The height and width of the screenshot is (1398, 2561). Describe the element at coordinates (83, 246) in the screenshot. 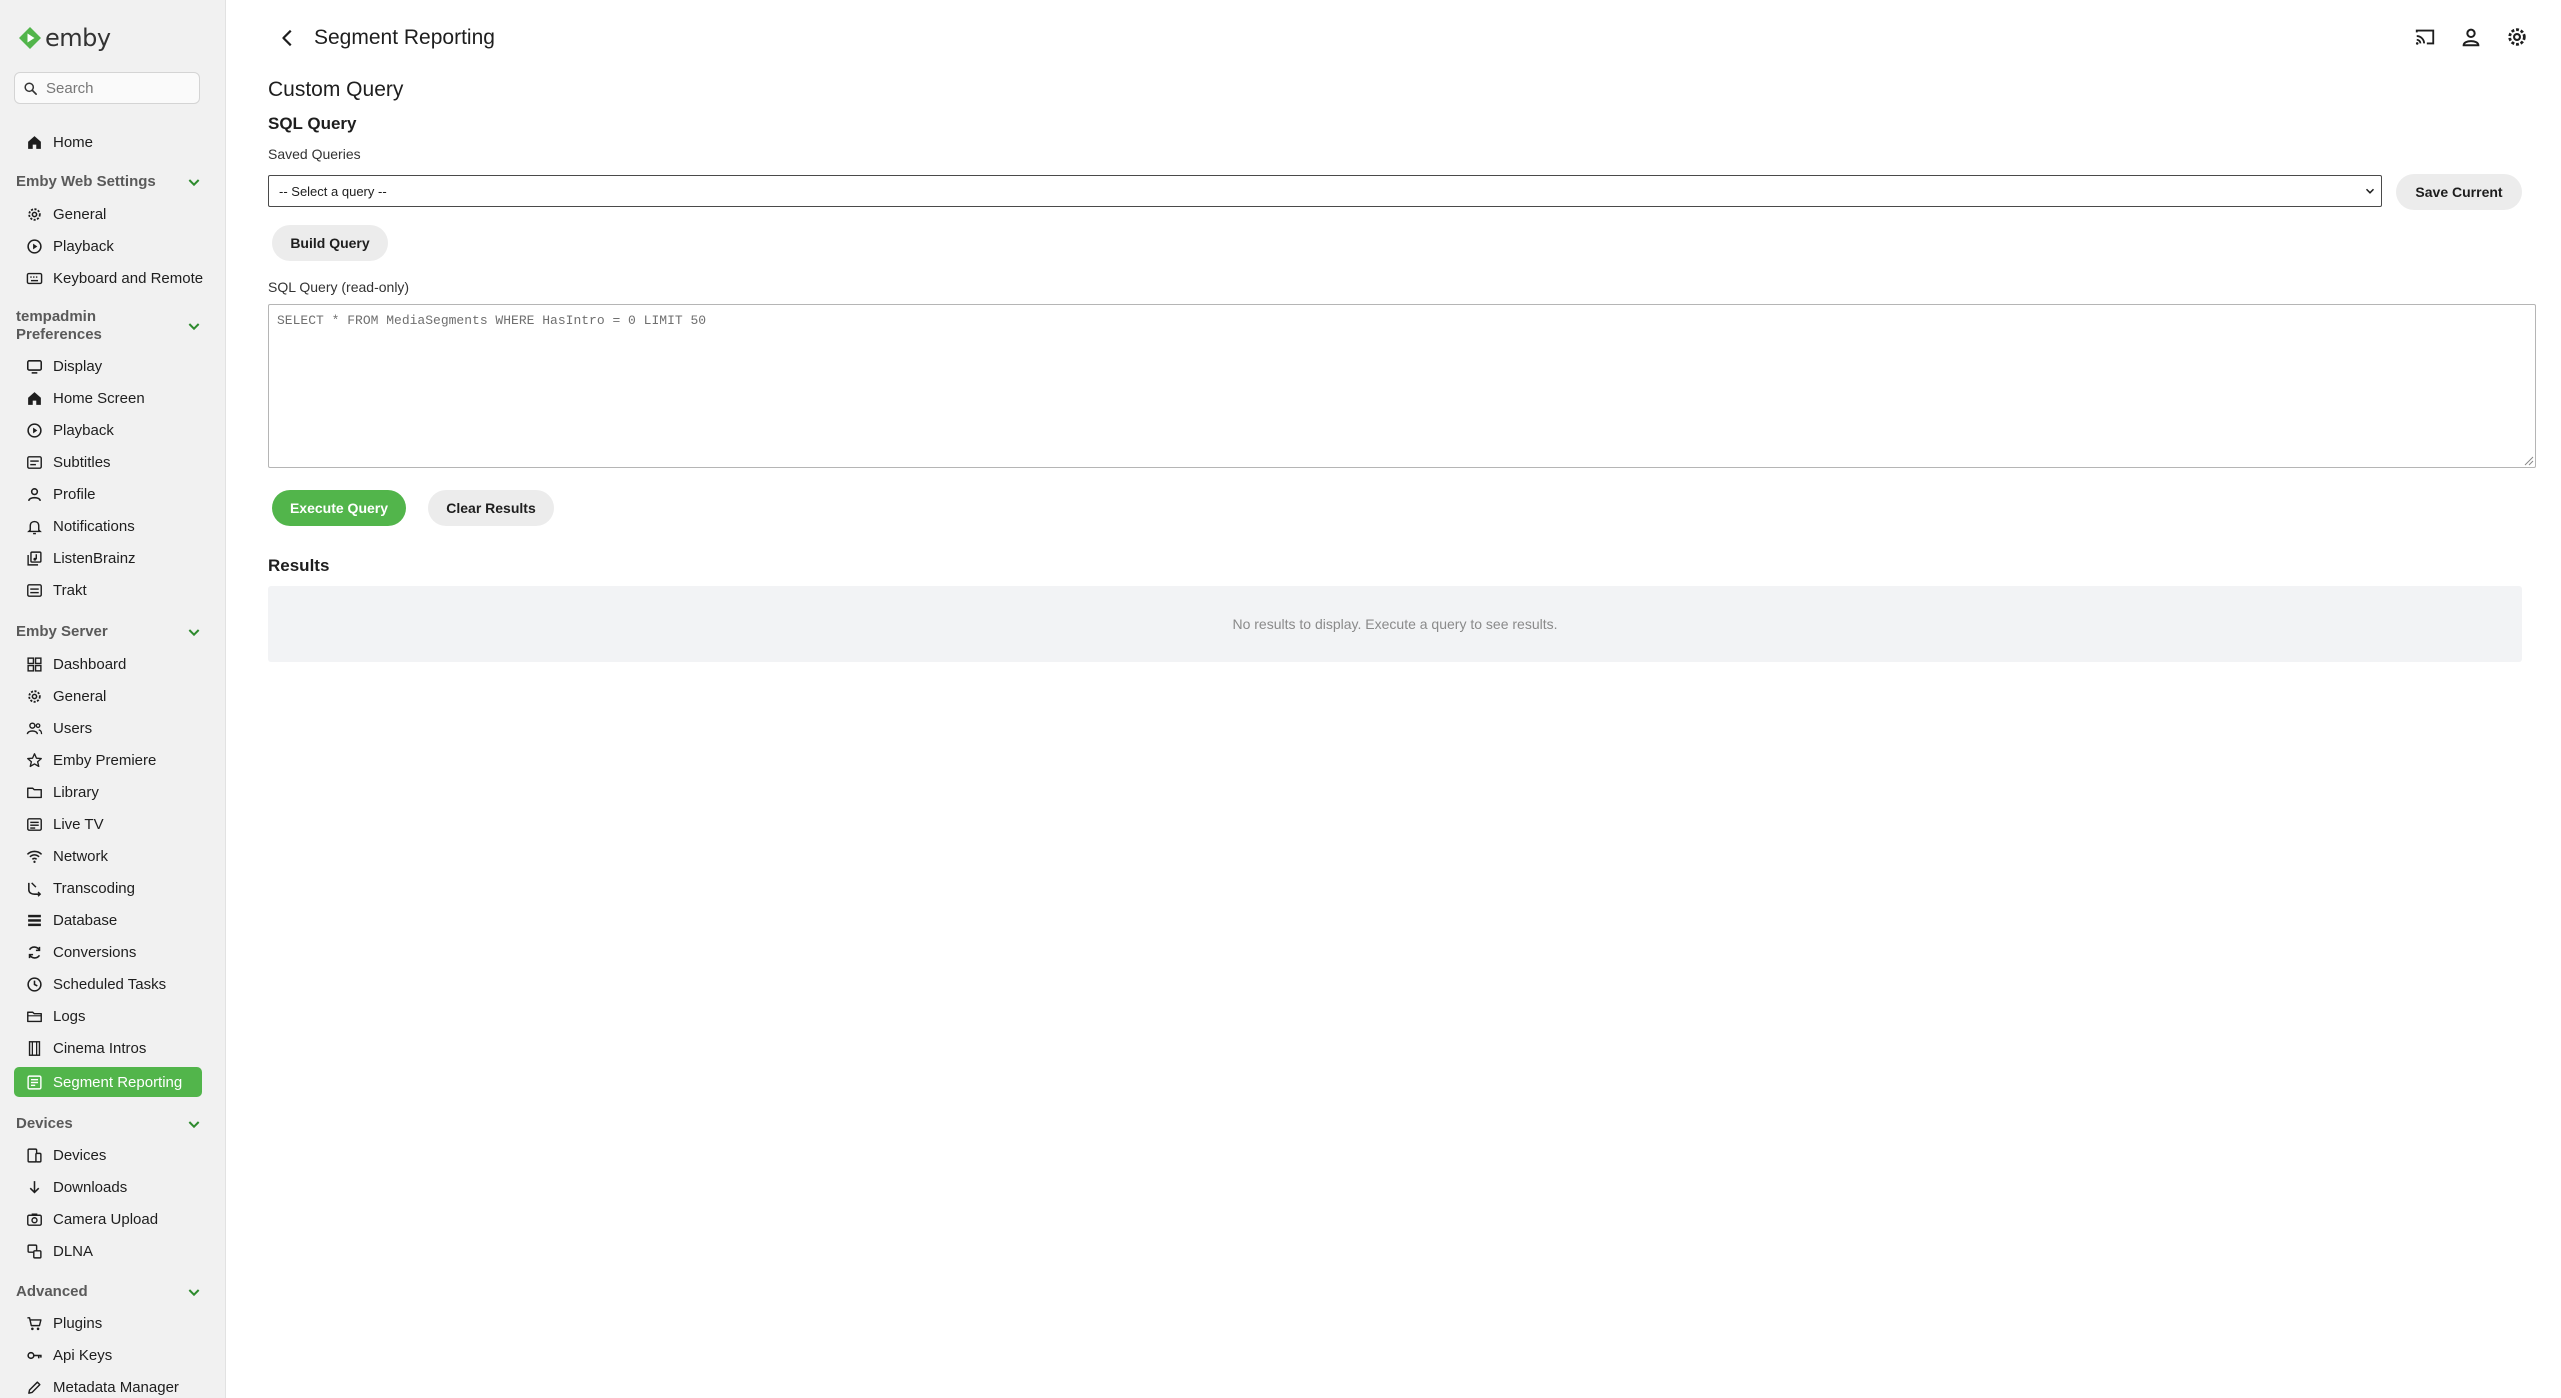

I see `sidebar-item-label: Playback` at that location.